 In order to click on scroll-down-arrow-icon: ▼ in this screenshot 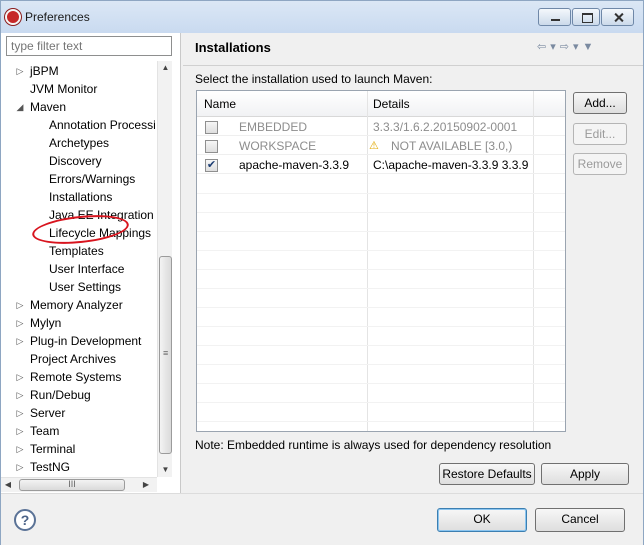, I will do `click(165, 470)`.